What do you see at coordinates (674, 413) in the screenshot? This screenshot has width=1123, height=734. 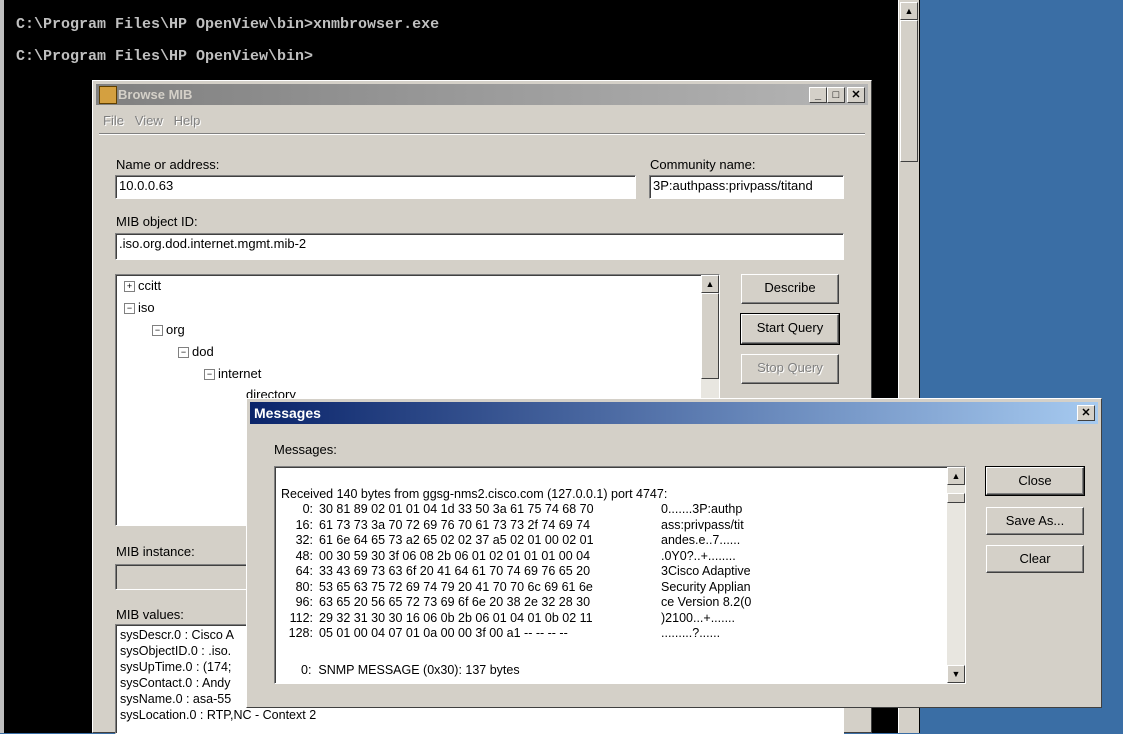 I see `messages-titlebar: Messages ✕` at bounding box center [674, 413].